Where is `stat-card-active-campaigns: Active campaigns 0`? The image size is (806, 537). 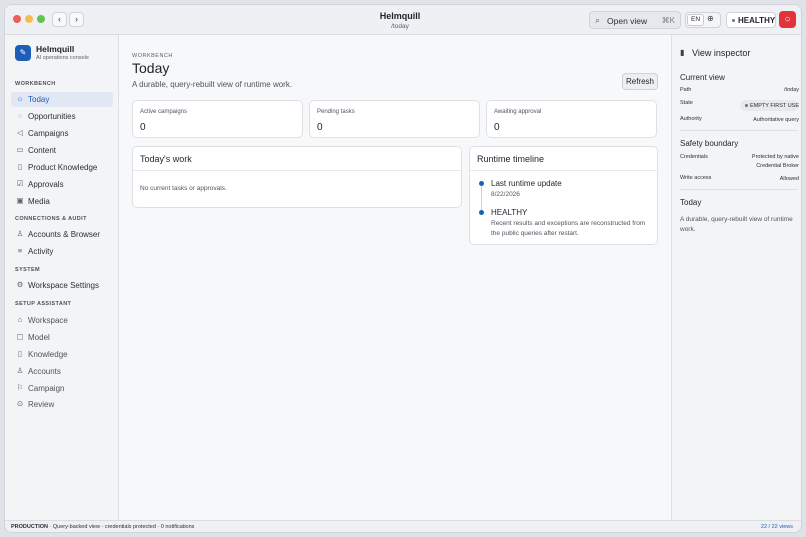 stat-card-active-campaigns: Active campaigns 0 is located at coordinates (217, 119).